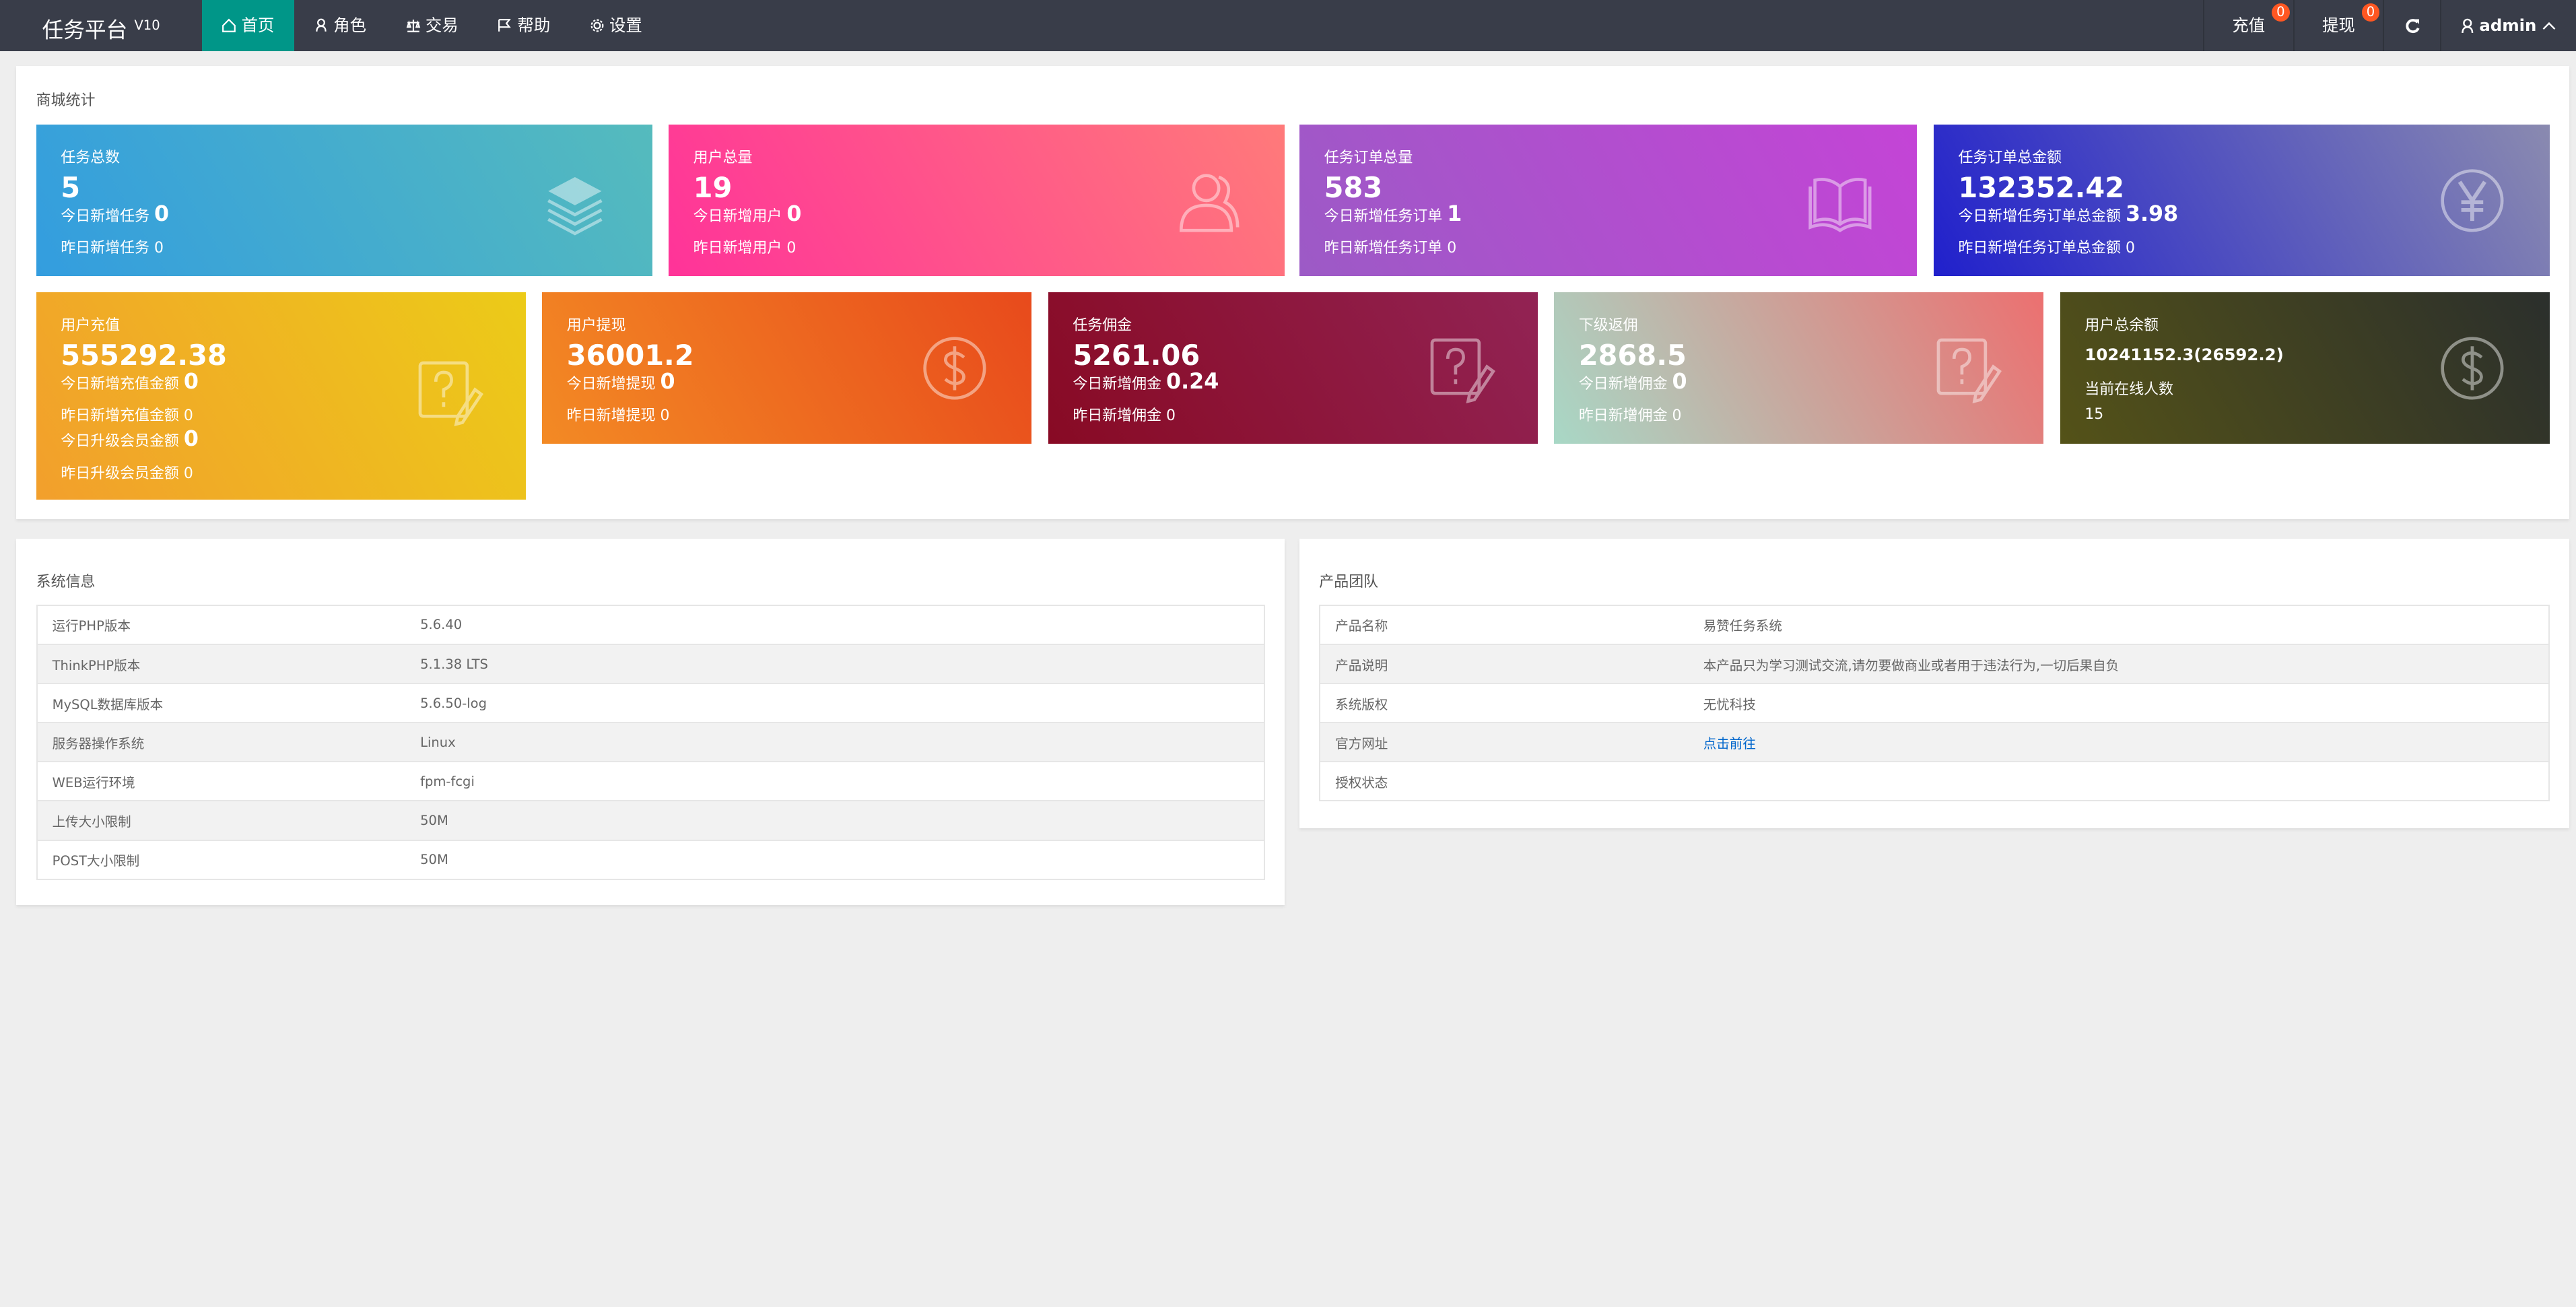 The image size is (2576, 1307). What do you see at coordinates (221, 821) in the screenshot?
I see `row-label: 上传大小限制` at bounding box center [221, 821].